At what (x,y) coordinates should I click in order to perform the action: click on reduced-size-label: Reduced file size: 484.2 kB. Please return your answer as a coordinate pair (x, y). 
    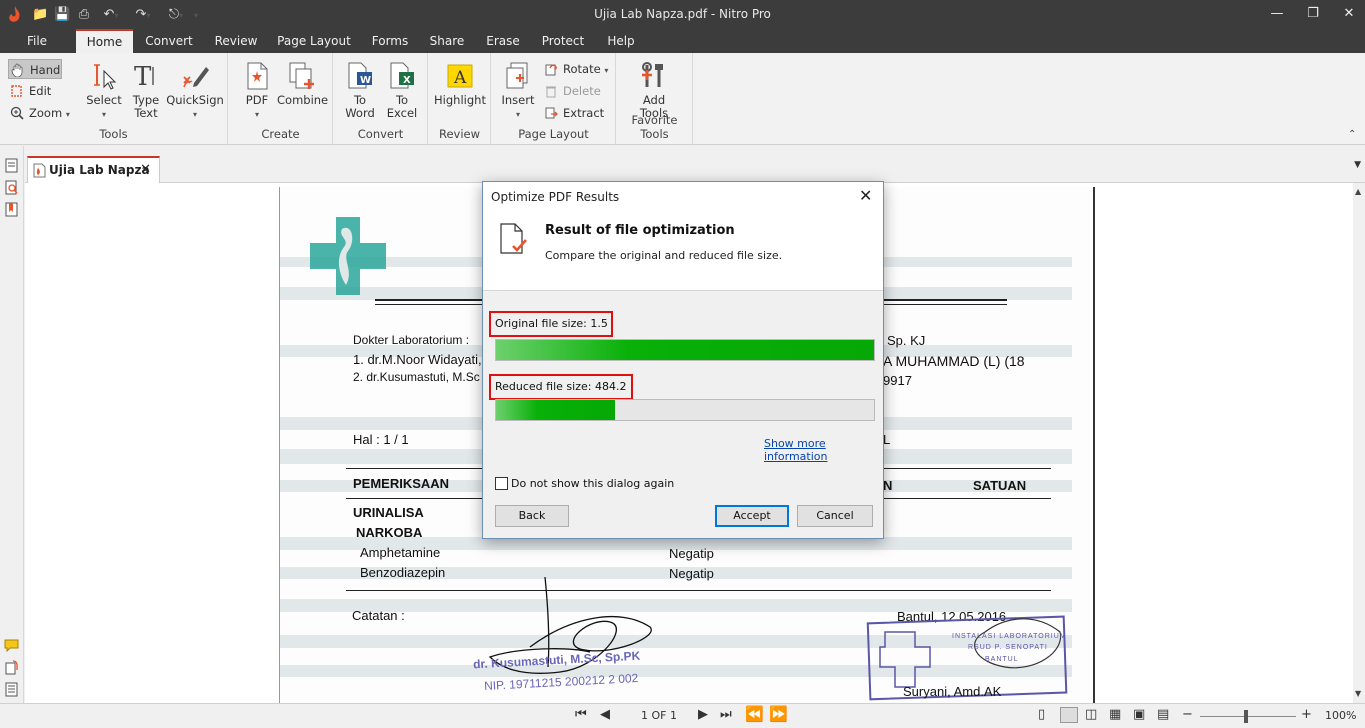
    Looking at the image, I should click on (561, 394).